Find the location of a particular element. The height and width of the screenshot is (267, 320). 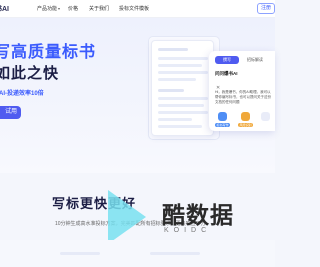

quick-actions: 标书写作 风险识别 is located at coordinates (244, 120).